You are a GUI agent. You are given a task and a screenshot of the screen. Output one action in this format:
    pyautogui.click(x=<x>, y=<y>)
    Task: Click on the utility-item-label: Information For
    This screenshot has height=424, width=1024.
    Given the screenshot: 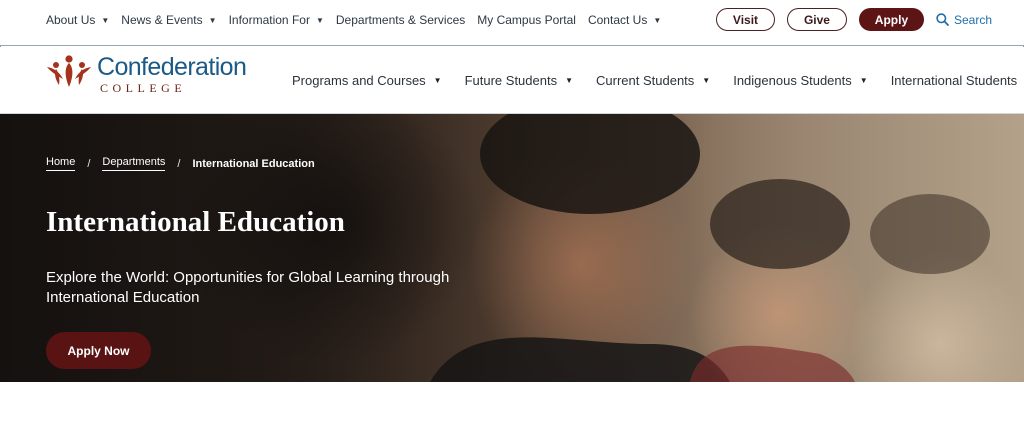 What is the action you would take?
    pyautogui.click(x=269, y=20)
    